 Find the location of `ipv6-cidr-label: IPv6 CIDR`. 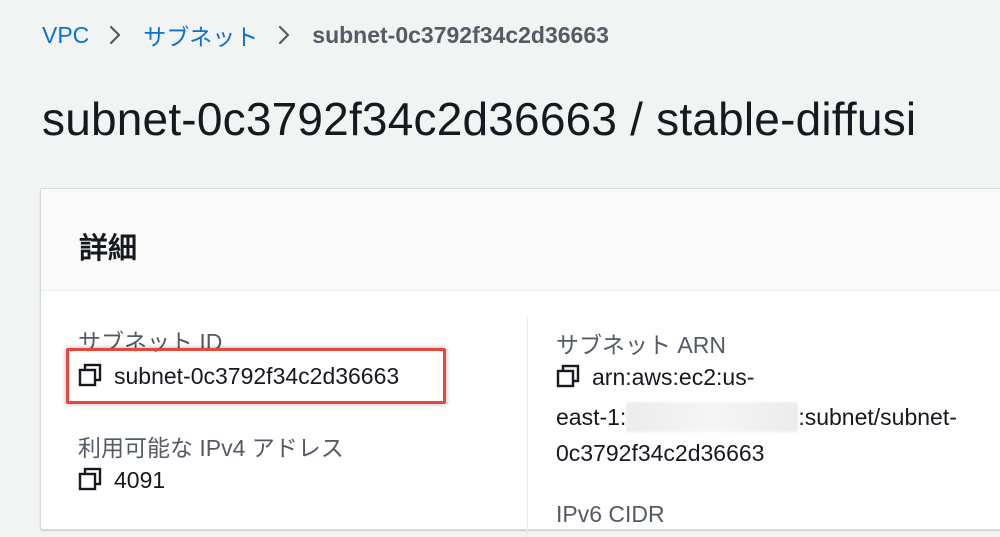

ipv6-cidr-label: IPv6 CIDR is located at coordinates (610, 514).